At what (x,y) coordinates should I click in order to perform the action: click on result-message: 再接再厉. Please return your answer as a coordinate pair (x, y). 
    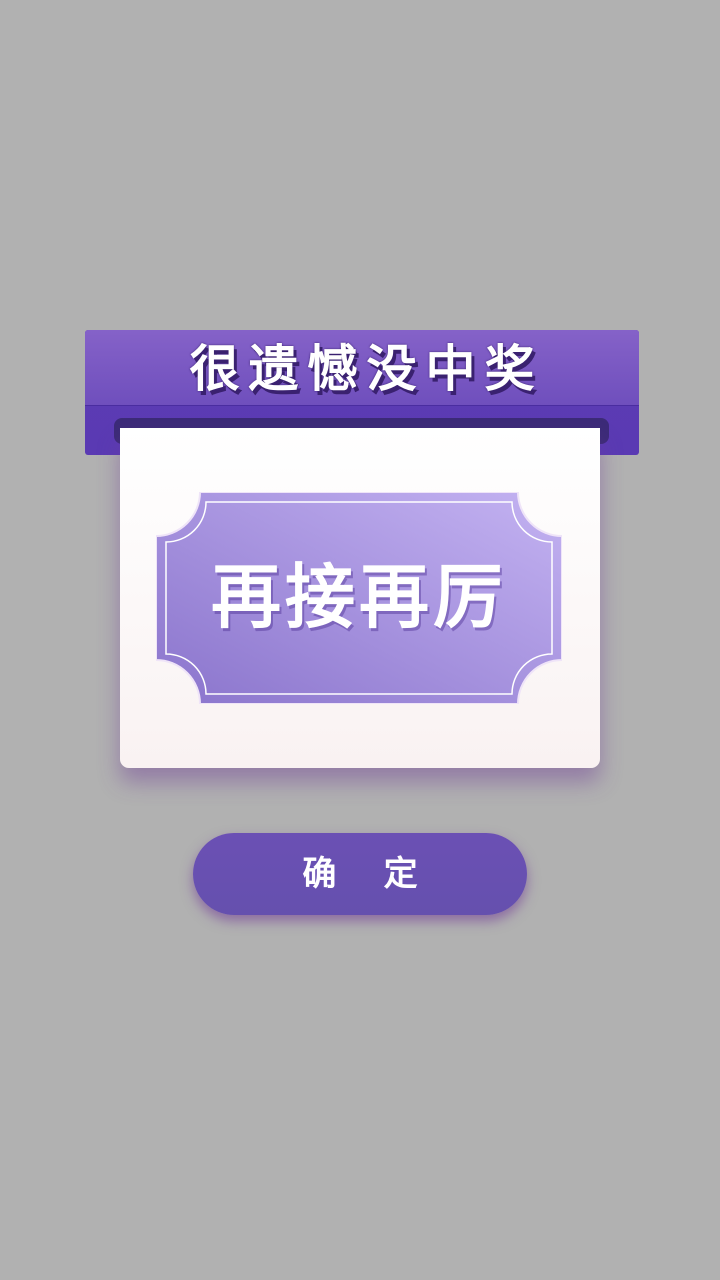
    Looking at the image, I should click on (359, 597).